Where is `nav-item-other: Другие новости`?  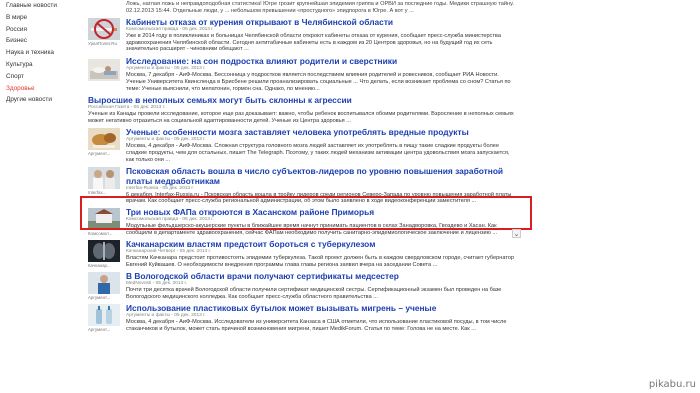
nav-item-other: Другие новости is located at coordinates (41, 100).